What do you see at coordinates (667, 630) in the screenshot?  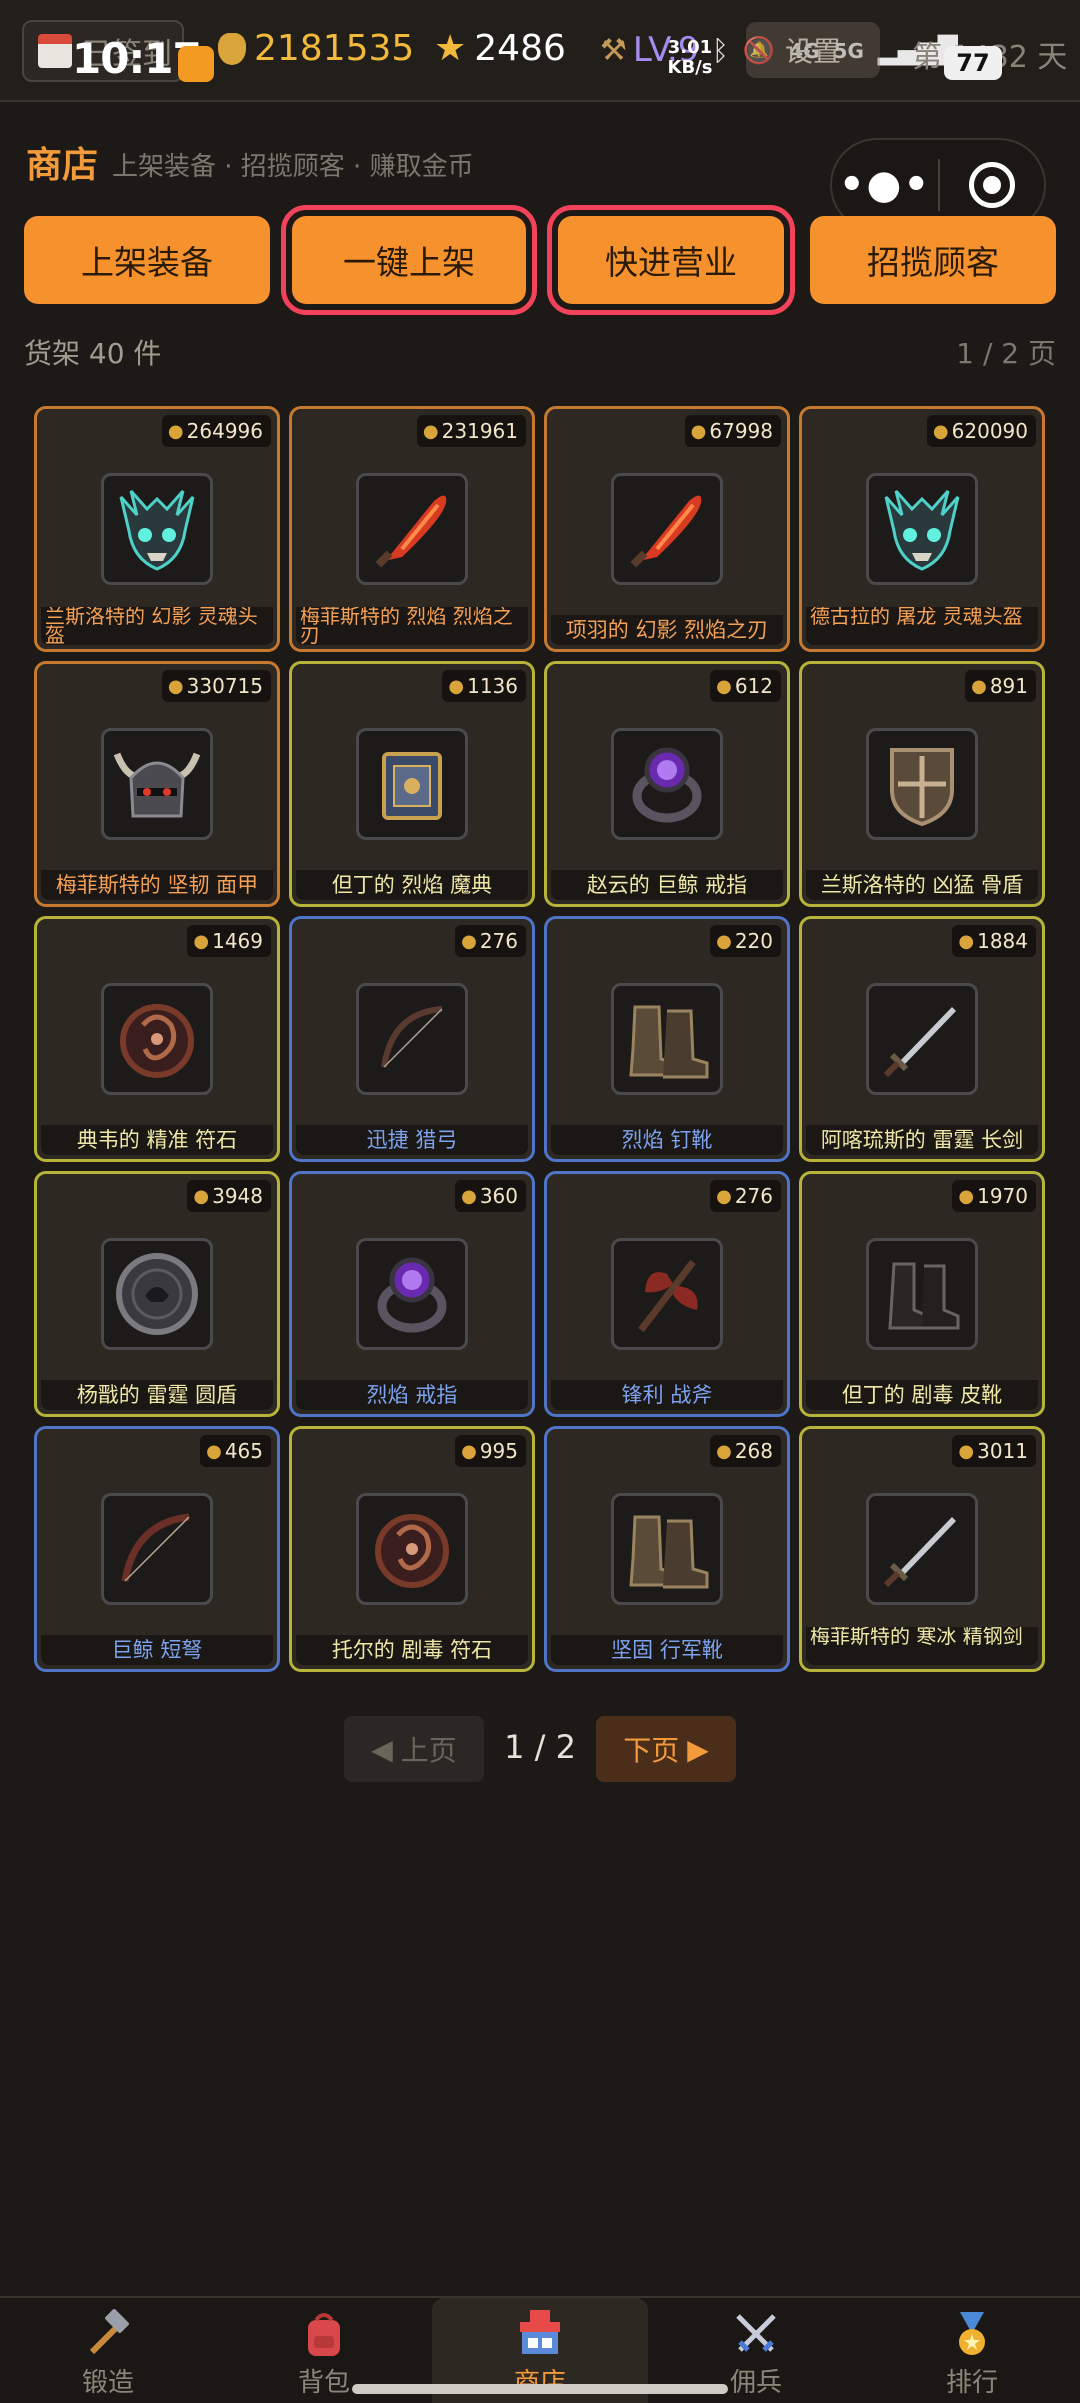 I see `item-name: 项羽的 幻影 烈焰之刃` at bounding box center [667, 630].